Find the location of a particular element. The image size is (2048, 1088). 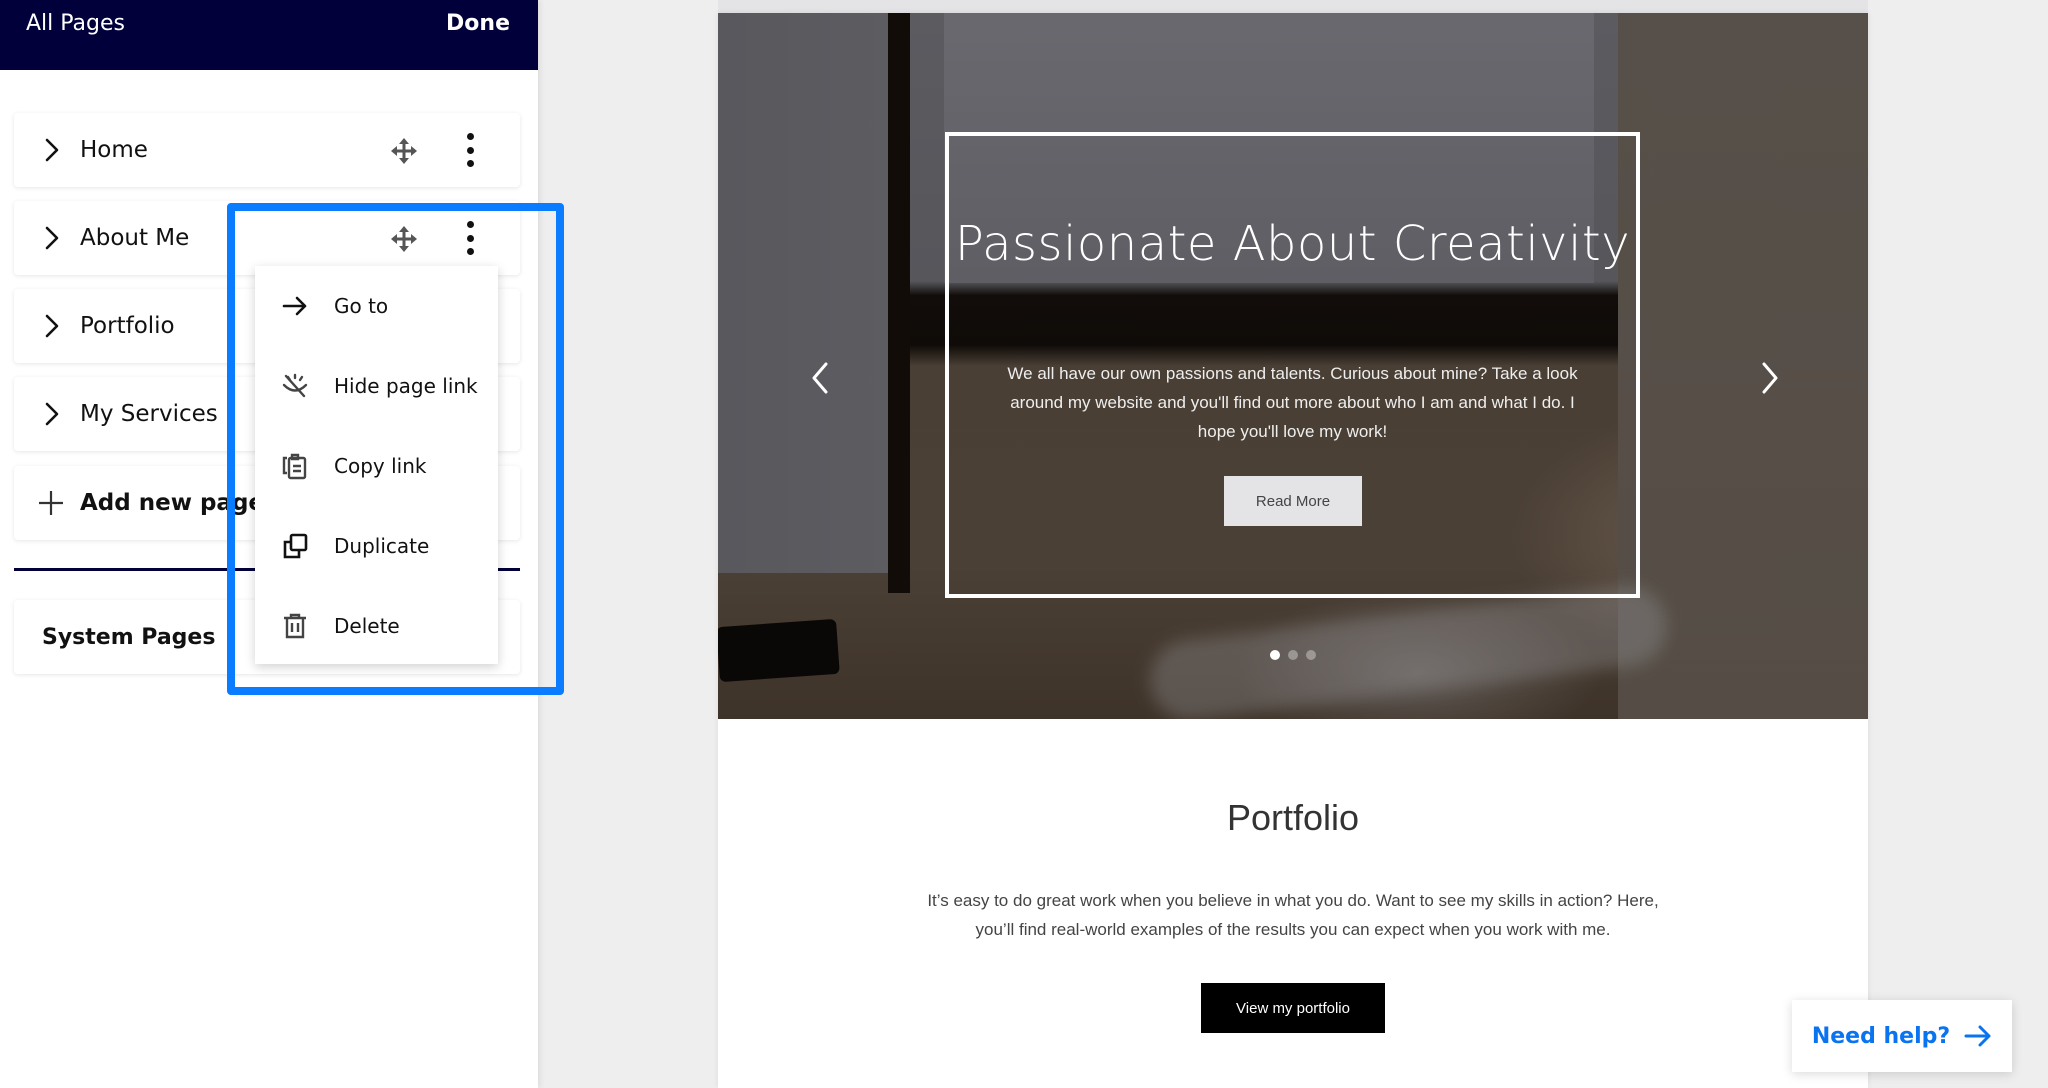

slider-prev-icon is located at coordinates (820, 378).